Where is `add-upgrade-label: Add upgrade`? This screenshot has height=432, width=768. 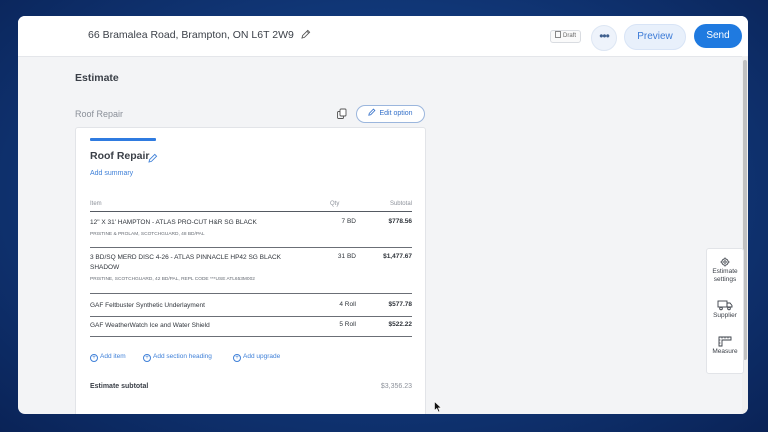
add-upgrade-label: Add upgrade is located at coordinates (262, 356).